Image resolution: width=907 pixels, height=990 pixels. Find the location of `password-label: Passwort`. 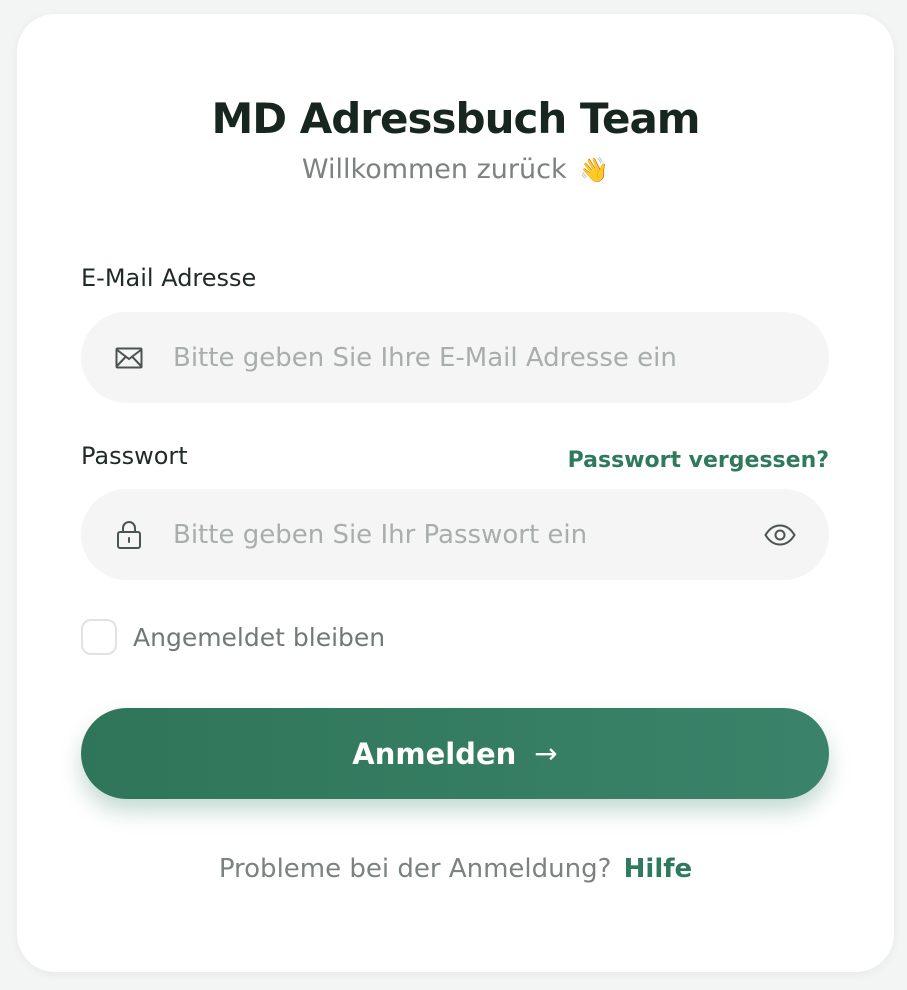

password-label: Passwort is located at coordinates (134, 456).